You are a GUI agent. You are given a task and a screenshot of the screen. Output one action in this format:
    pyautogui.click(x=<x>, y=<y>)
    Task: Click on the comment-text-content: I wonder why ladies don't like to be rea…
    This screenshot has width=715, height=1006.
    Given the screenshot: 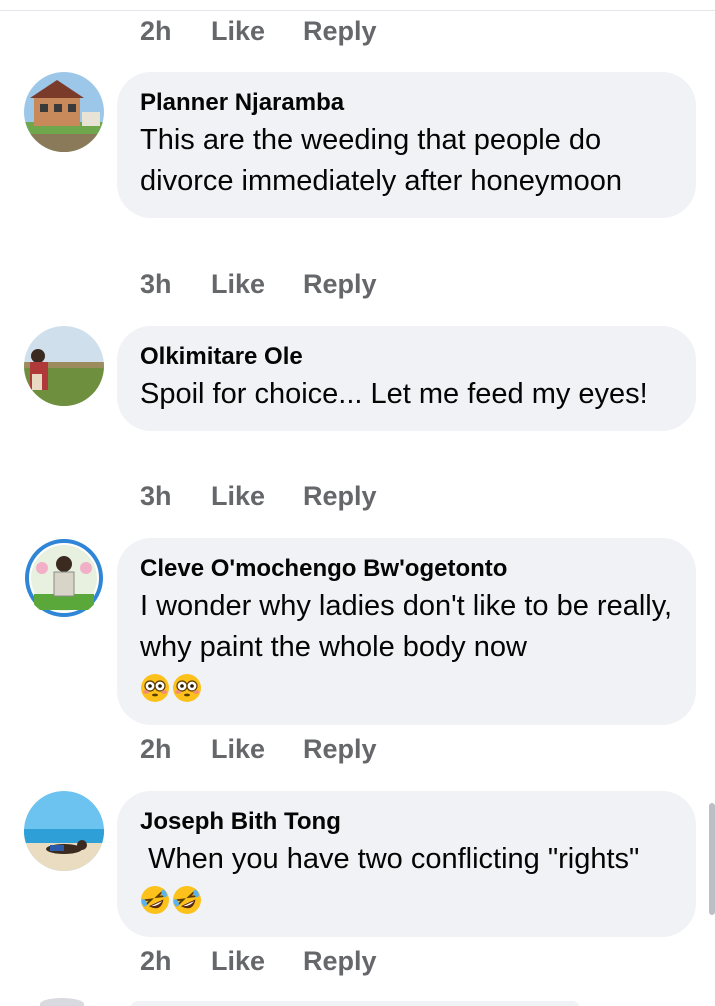 What is the action you would take?
    pyautogui.click(x=406, y=626)
    